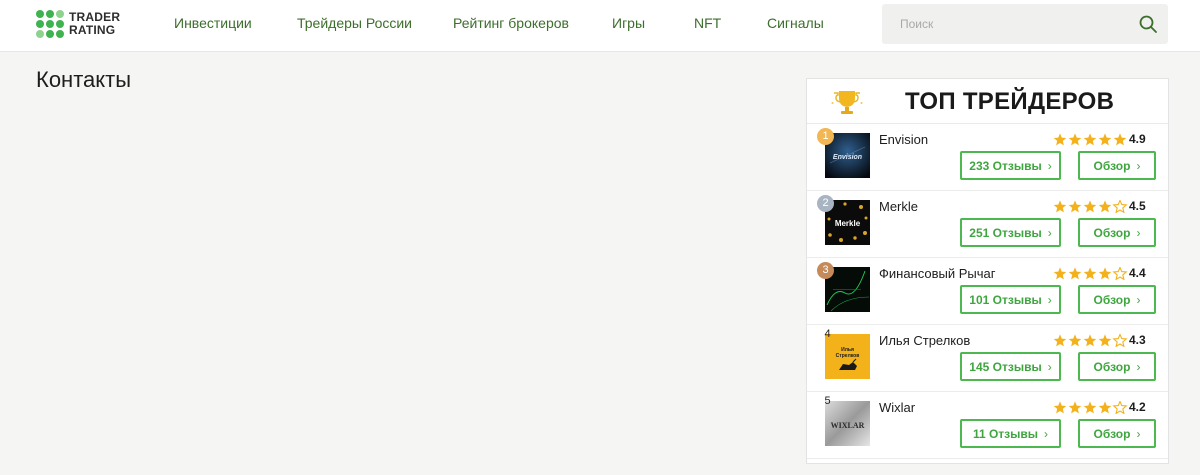 The image size is (1200, 475). Describe the element at coordinates (1010, 232) in the screenshot. I see `reviews-button: 251 Отзывы ›` at that location.